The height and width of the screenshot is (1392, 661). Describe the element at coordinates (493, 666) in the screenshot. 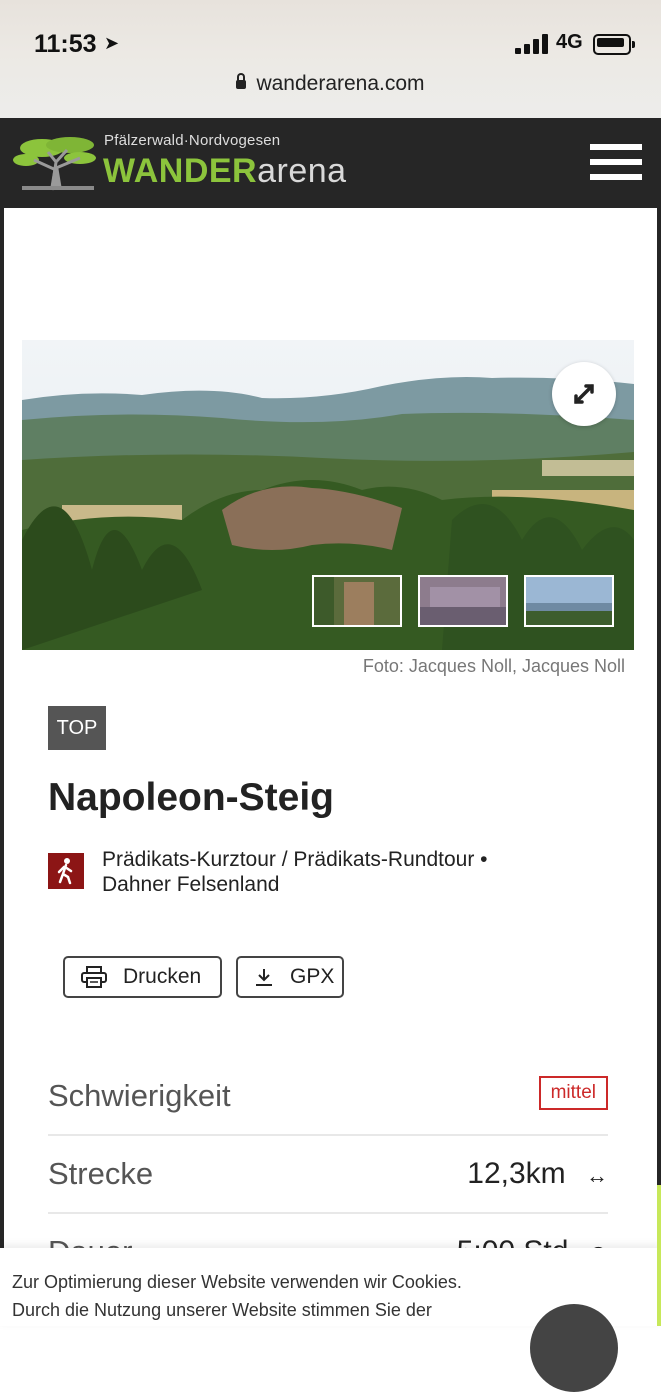

I see `photo-credit: Foto: Jacques Noll, Jacques Noll` at that location.